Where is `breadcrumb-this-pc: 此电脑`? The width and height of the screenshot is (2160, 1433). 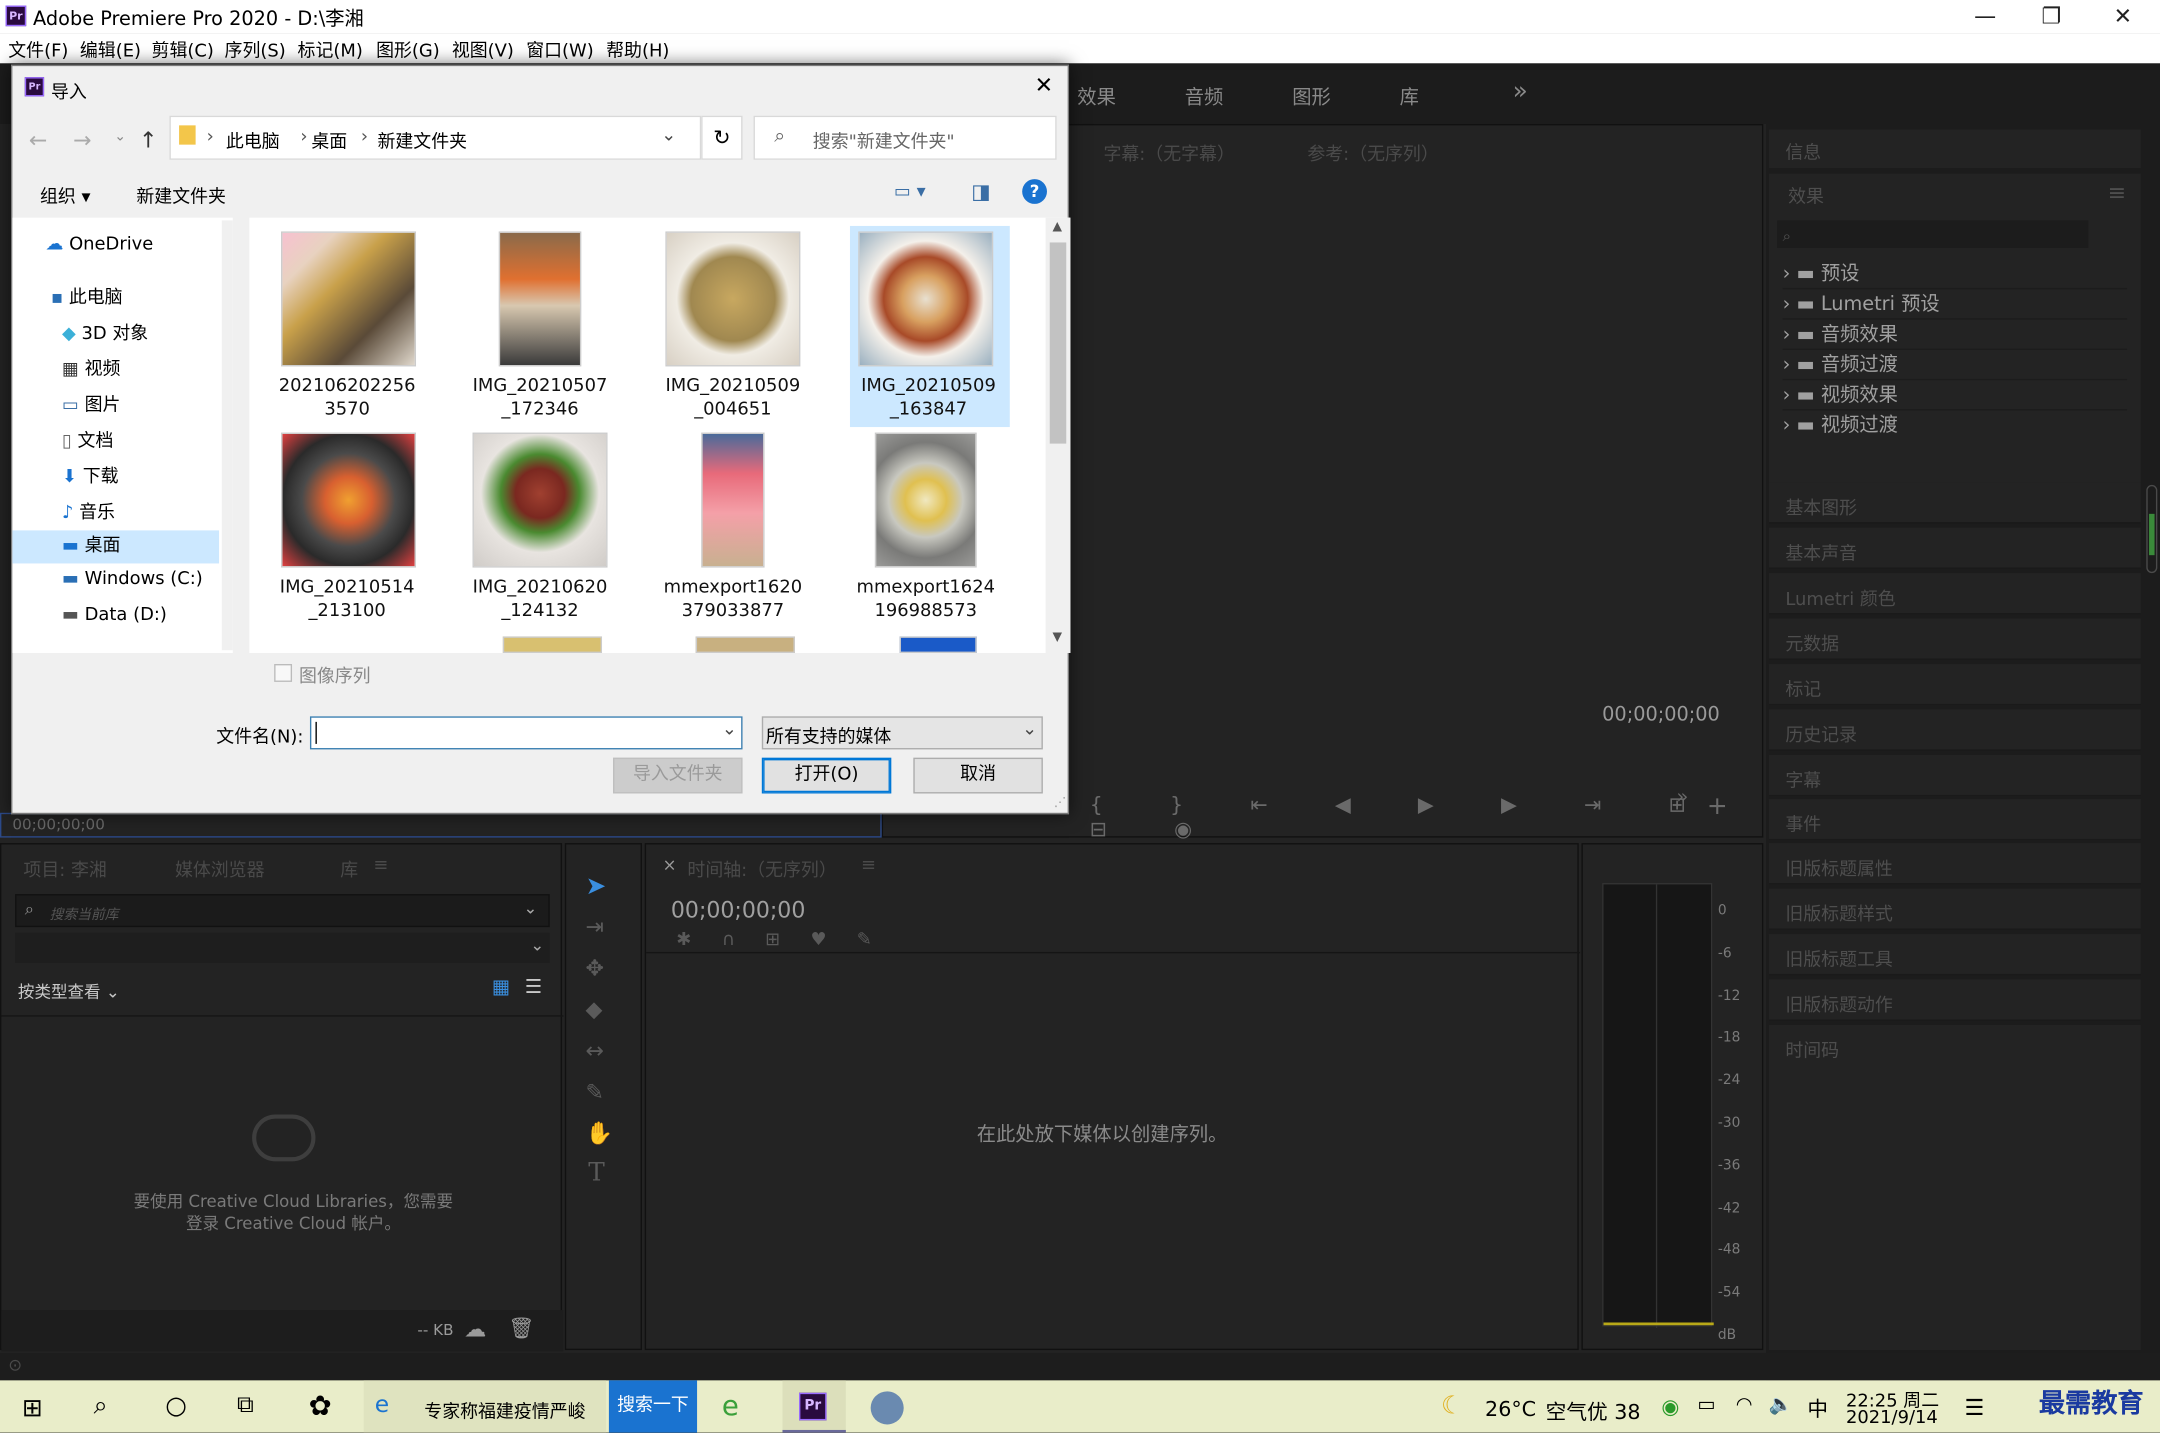
breadcrumb-this-pc: 此电脑 is located at coordinates (253, 140).